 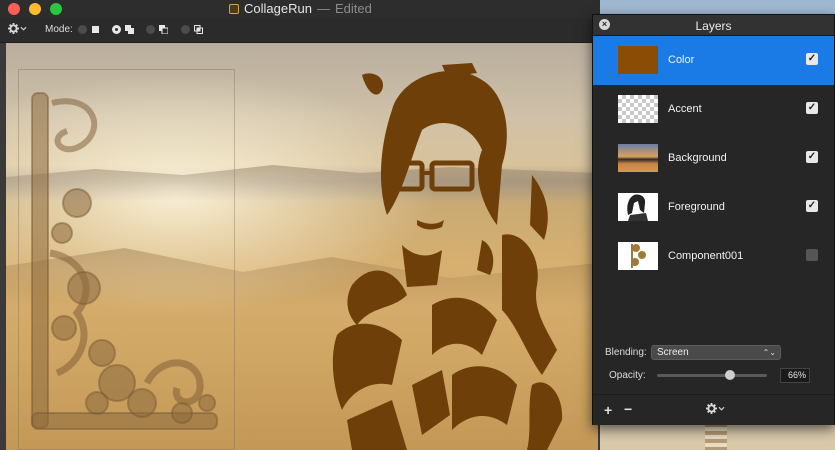 What do you see at coordinates (713, 60) in the screenshot?
I see `layer-row-color: Color ✓` at bounding box center [713, 60].